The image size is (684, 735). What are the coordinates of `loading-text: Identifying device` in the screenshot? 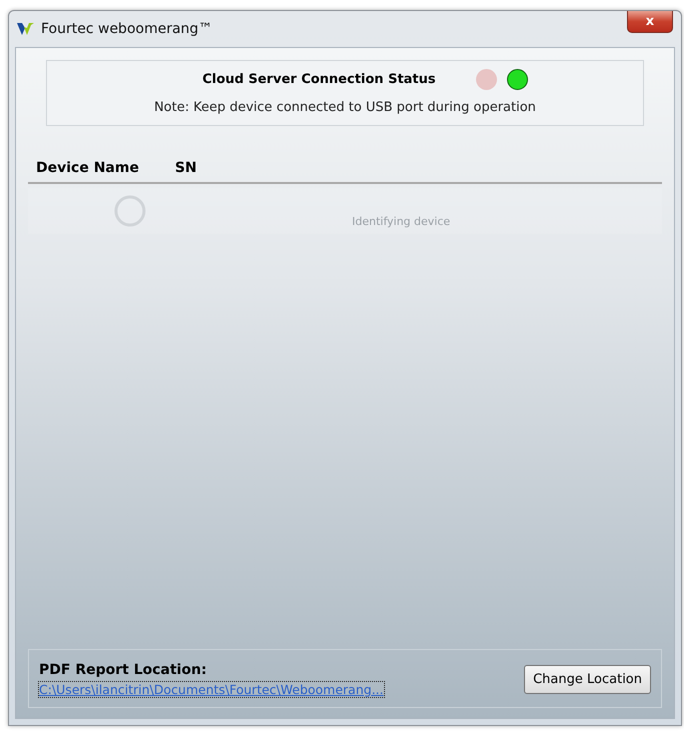 It's located at (401, 221).